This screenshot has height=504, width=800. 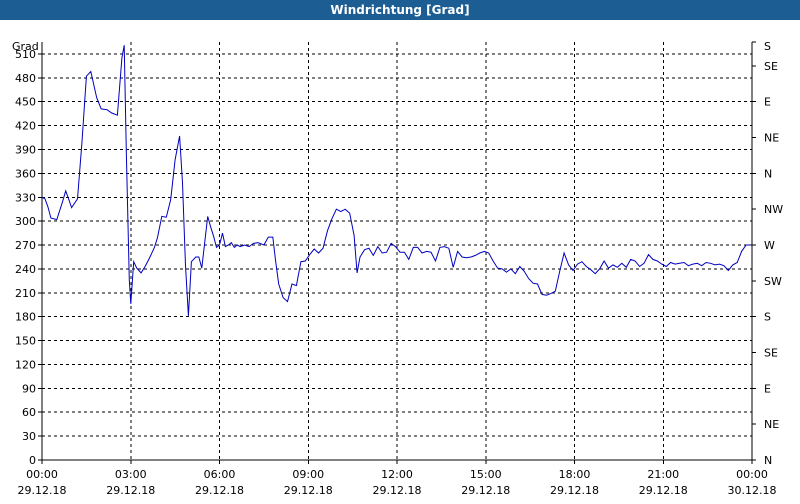 What do you see at coordinates (25, 364) in the screenshot?
I see `y-tick-label: 120` at bounding box center [25, 364].